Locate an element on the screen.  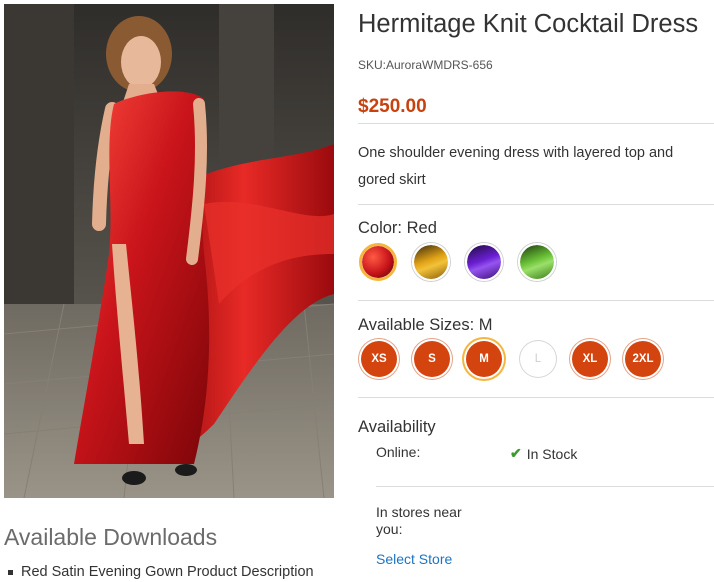
size-option-m: M is located at coordinates (484, 359).